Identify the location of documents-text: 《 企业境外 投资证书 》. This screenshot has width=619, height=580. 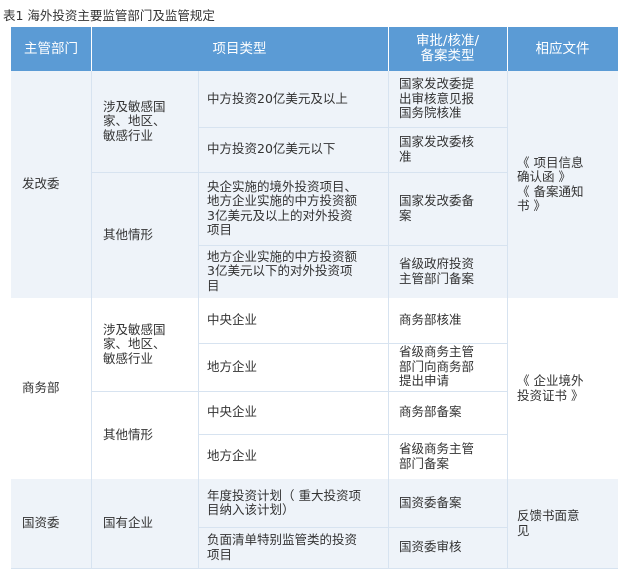
(550, 388).